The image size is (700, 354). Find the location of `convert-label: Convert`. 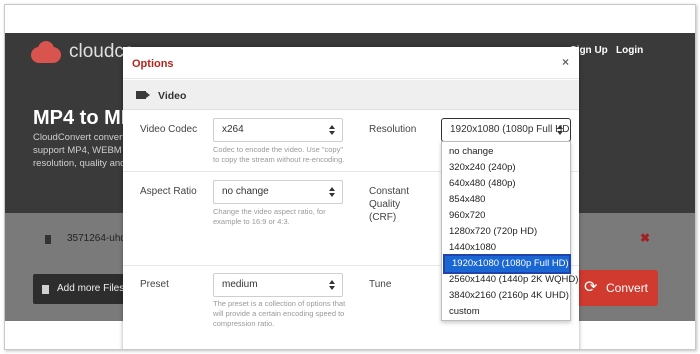

convert-label: Convert is located at coordinates (627, 288).